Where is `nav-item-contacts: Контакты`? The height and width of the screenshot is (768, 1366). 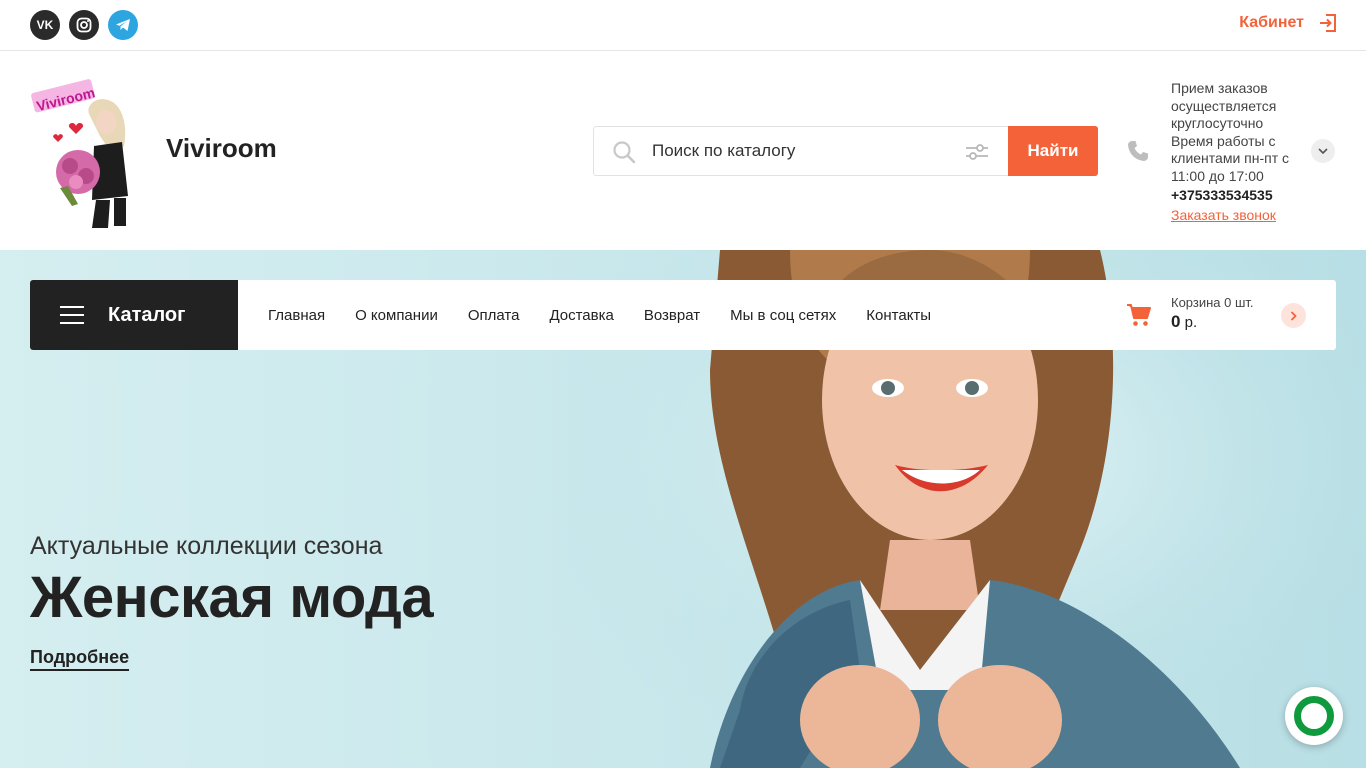
nav-item-contacts: Контакты is located at coordinates (898, 315).